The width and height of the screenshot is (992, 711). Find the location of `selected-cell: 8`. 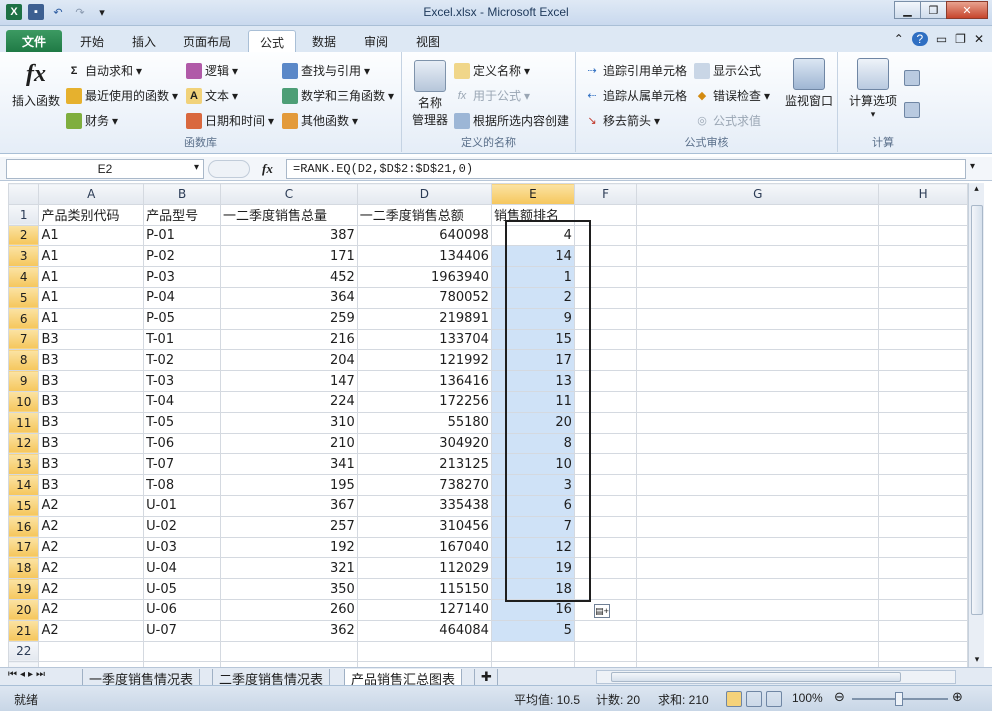

selected-cell: 8 is located at coordinates (532, 443).